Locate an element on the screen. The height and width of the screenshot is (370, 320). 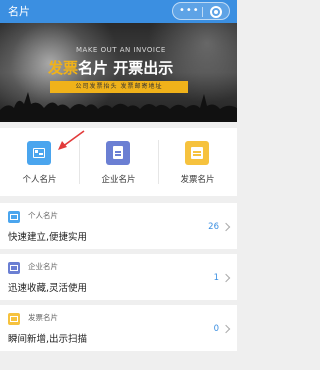
card-title: 发票名片 is located at coordinates (43, 317).